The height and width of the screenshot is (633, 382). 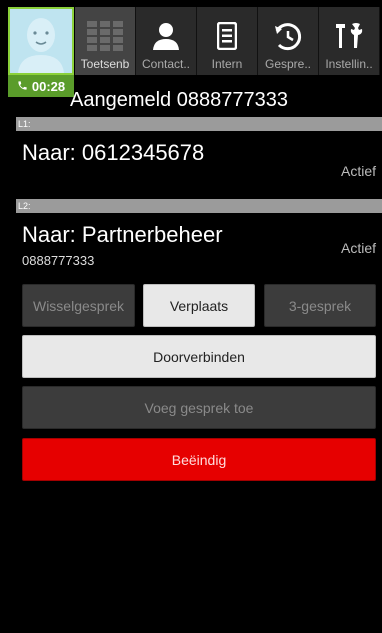 I want to click on line-2-destination: Naar: Partnerbeheer, so click(x=122, y=234).